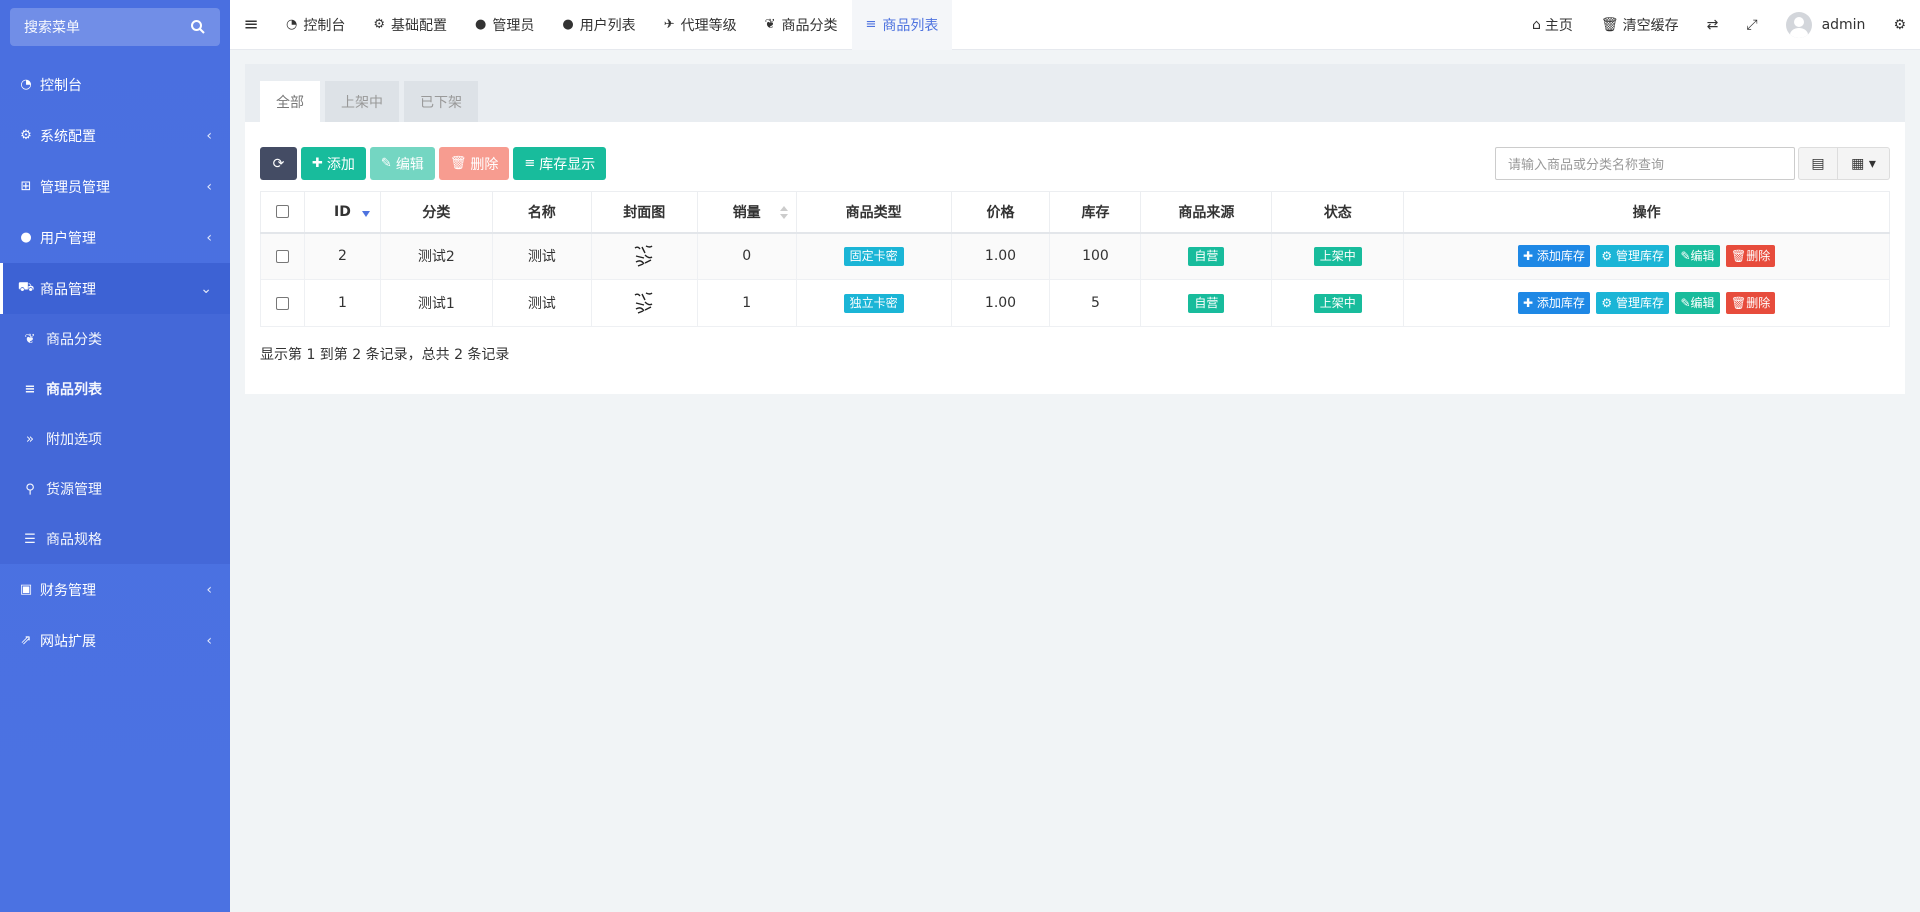 The height and width of the screenshot is (912, 1920). I want to click on row-select-cell, so click(282, 256).